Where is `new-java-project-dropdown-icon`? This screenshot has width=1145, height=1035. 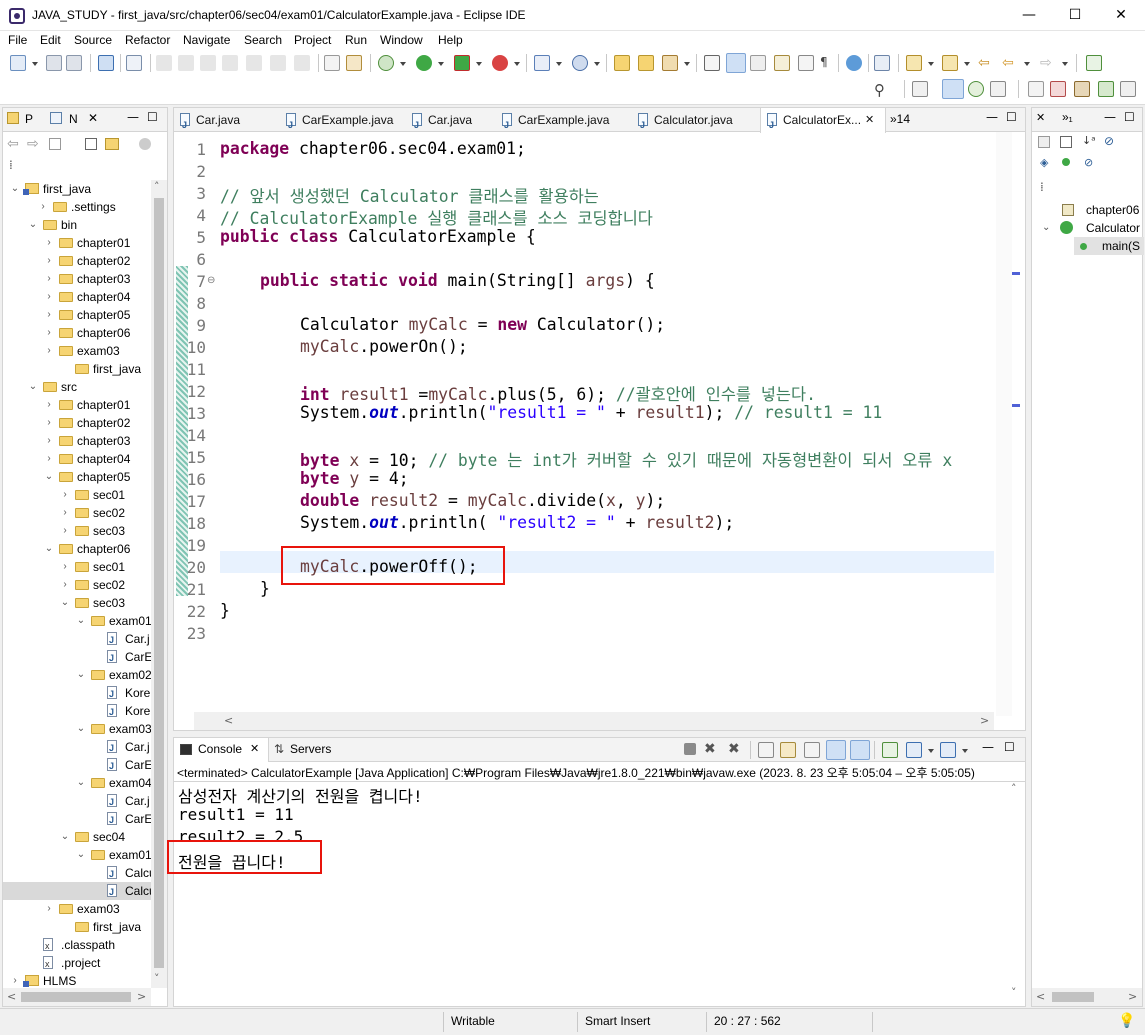
new-java-project-dropdown-icon is located at coordinates (559, 64).